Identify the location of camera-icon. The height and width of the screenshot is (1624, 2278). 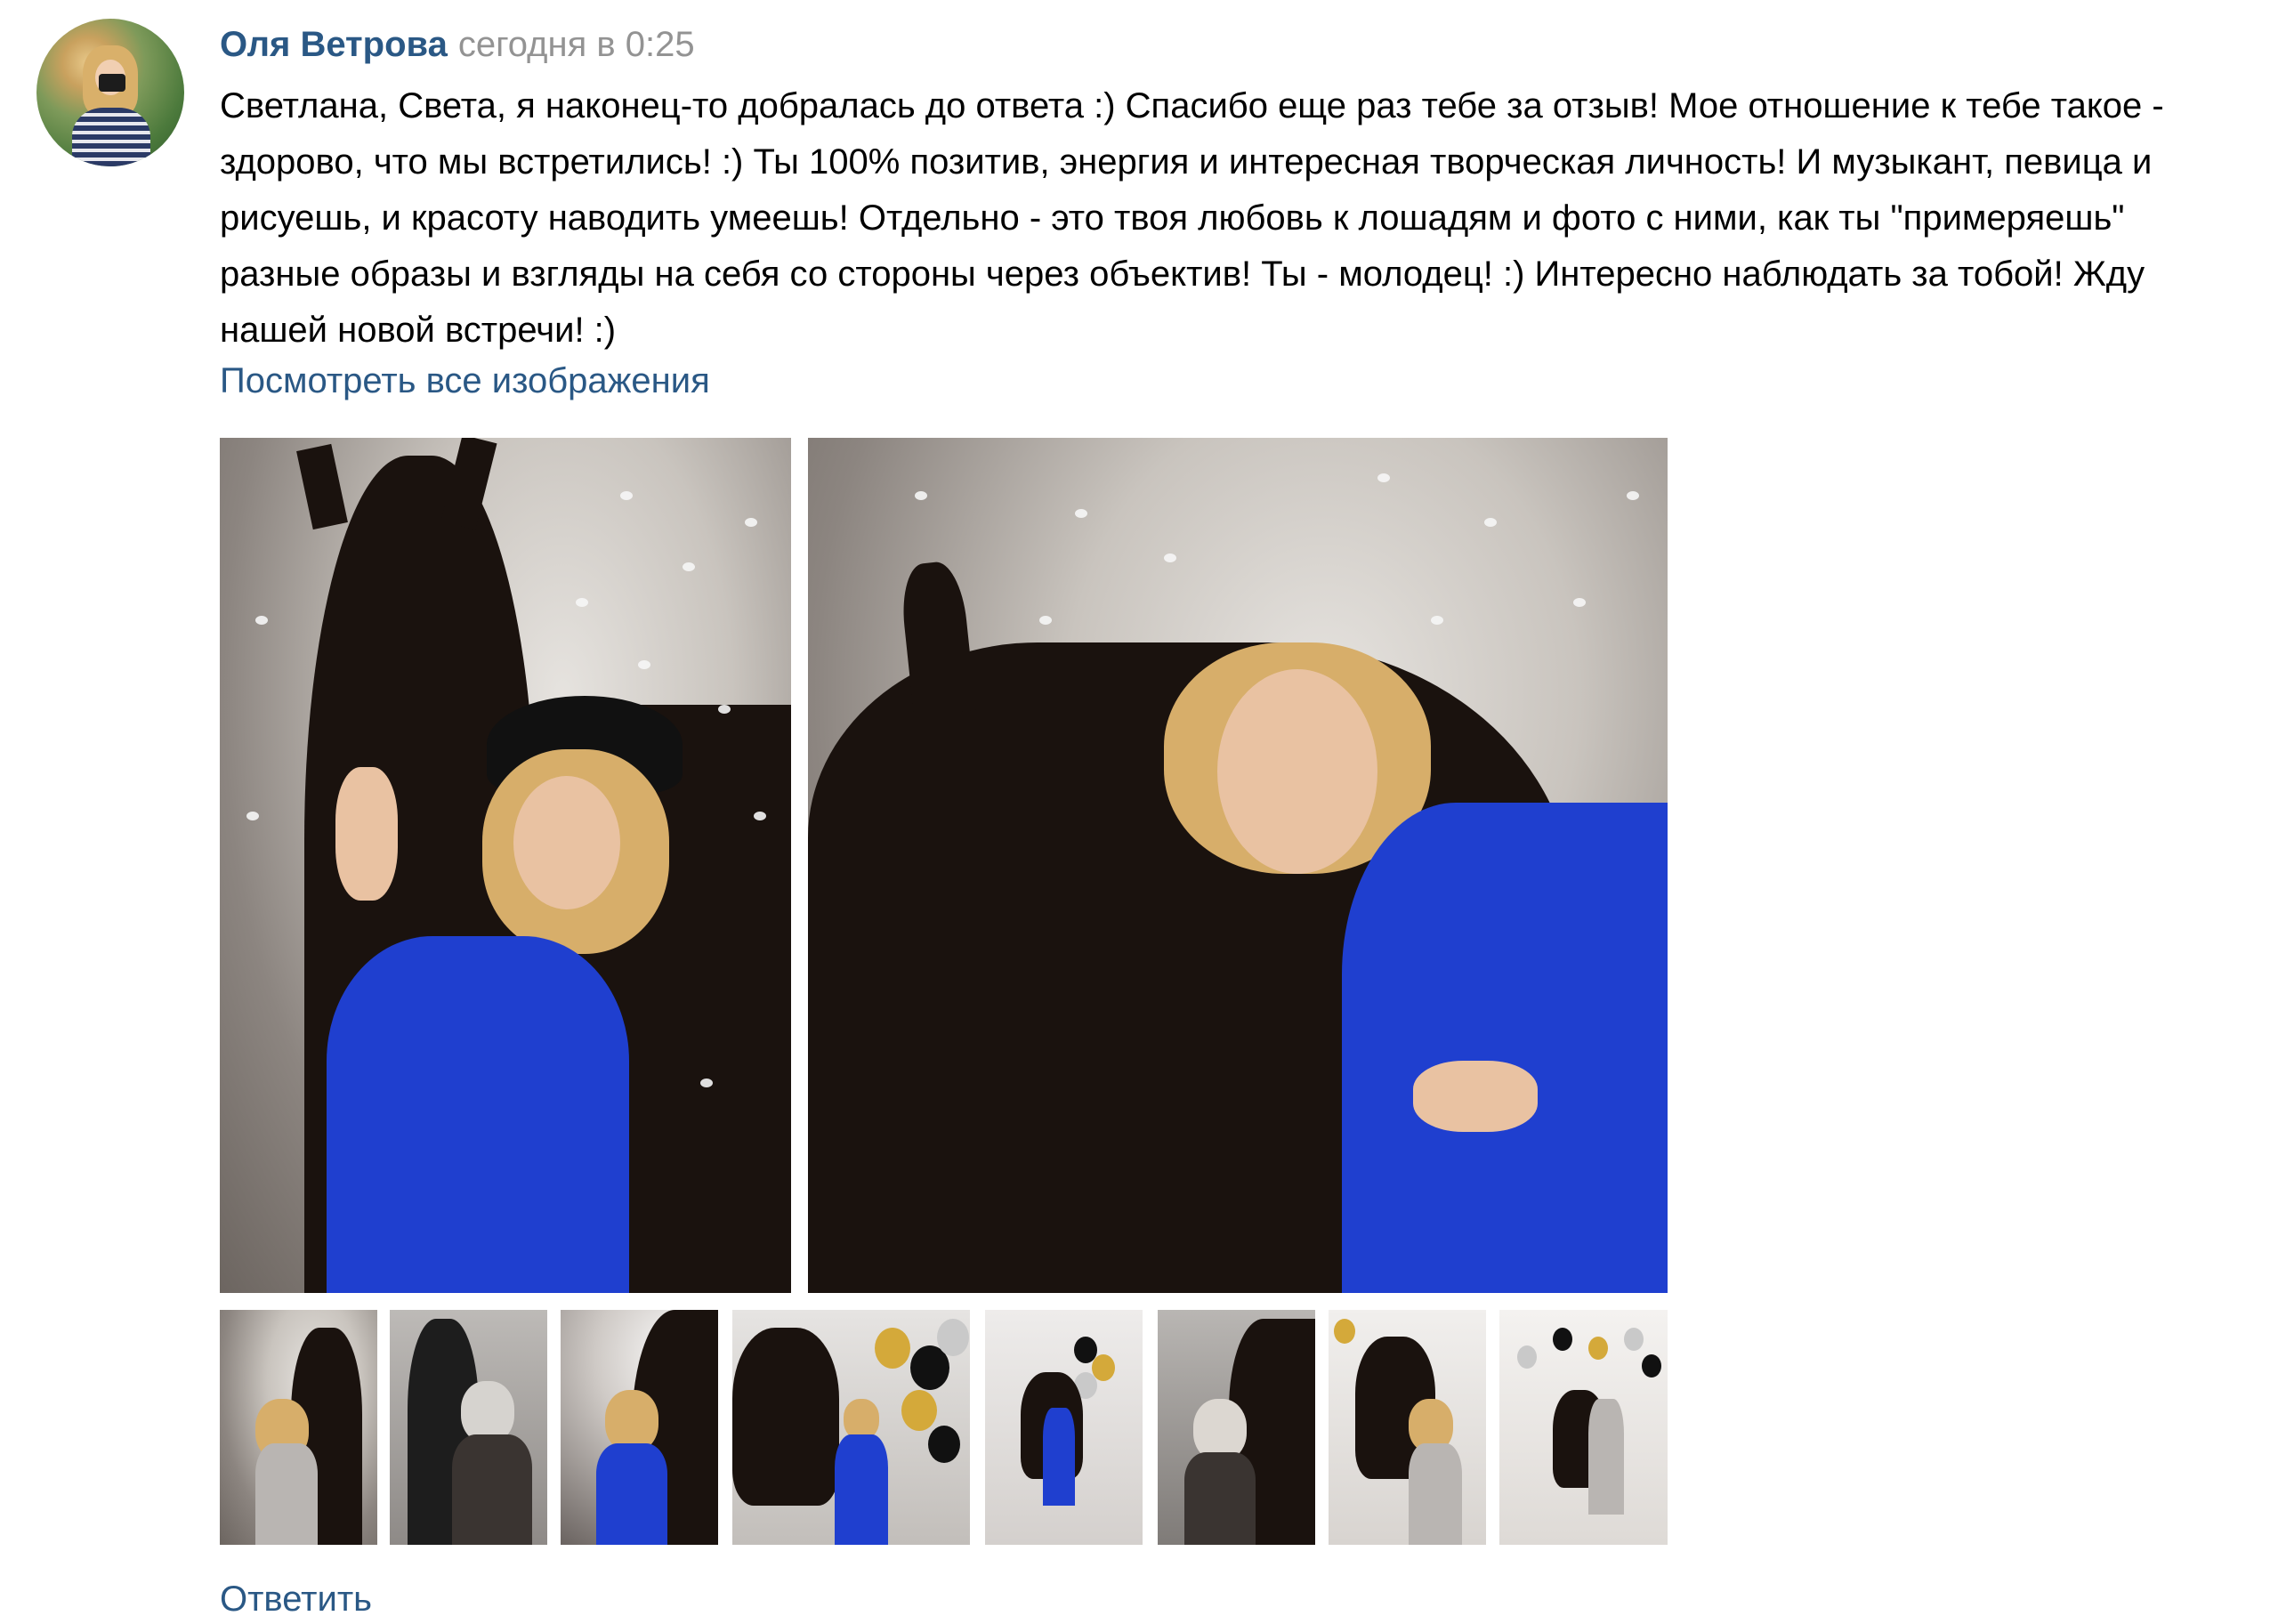
(112, 83).